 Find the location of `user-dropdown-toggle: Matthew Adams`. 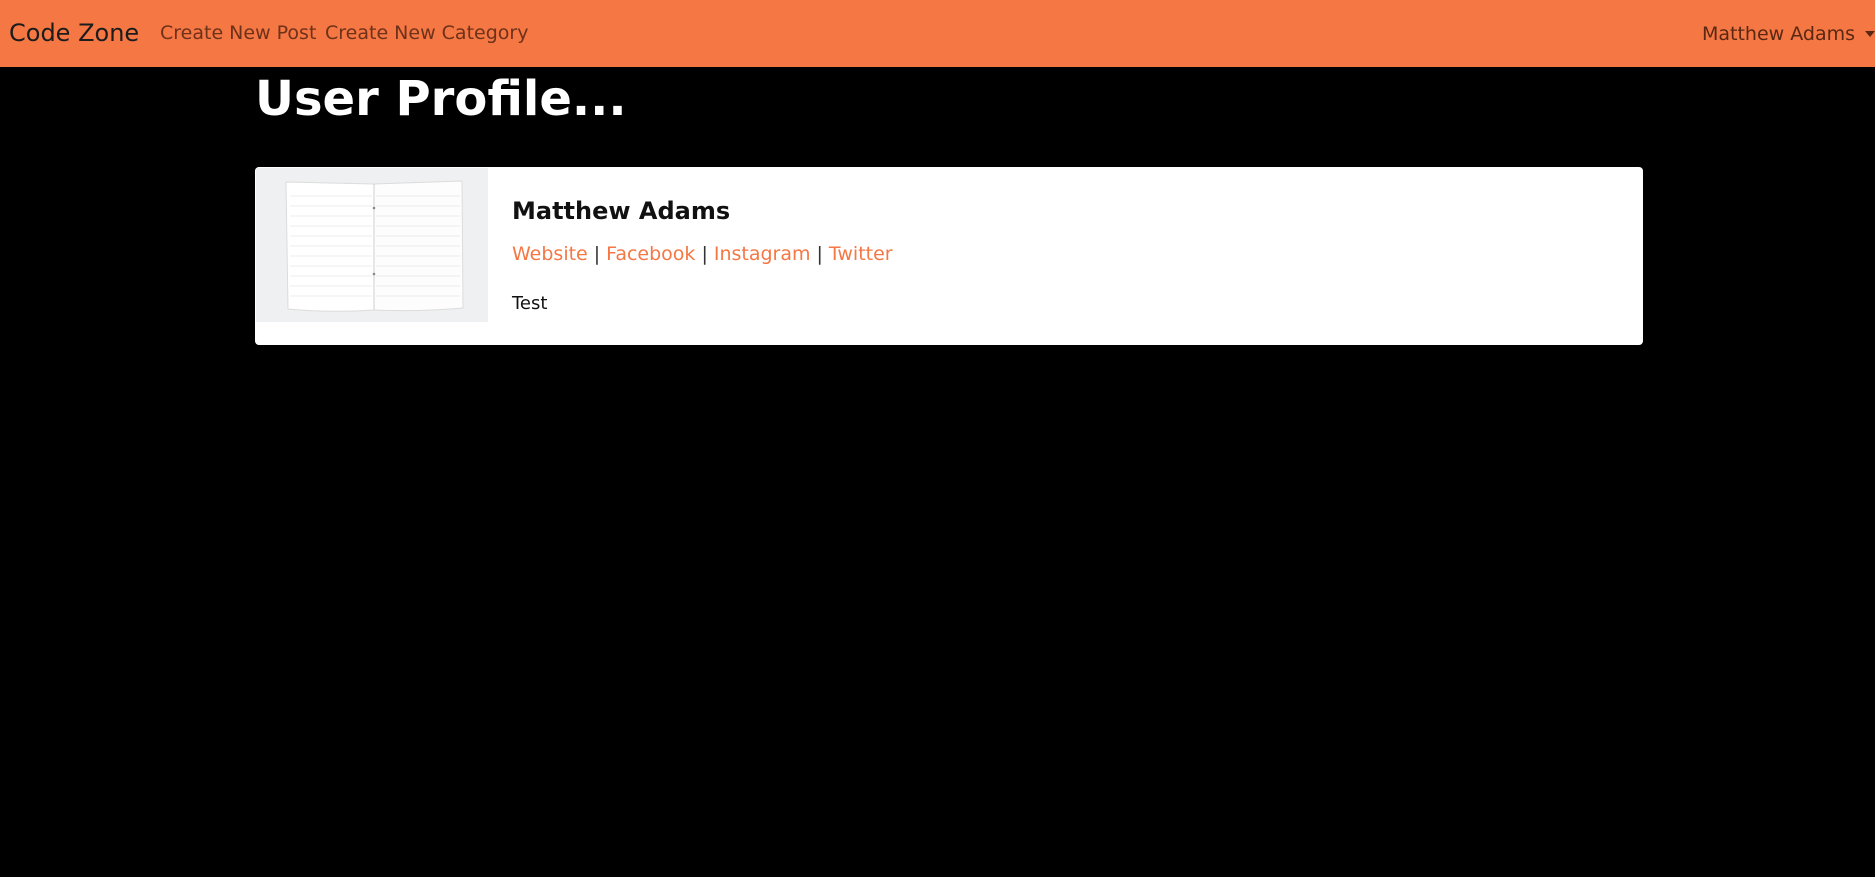

user-dropdown-toggle: Matthew Adams is located at coordinates (1788, 33).